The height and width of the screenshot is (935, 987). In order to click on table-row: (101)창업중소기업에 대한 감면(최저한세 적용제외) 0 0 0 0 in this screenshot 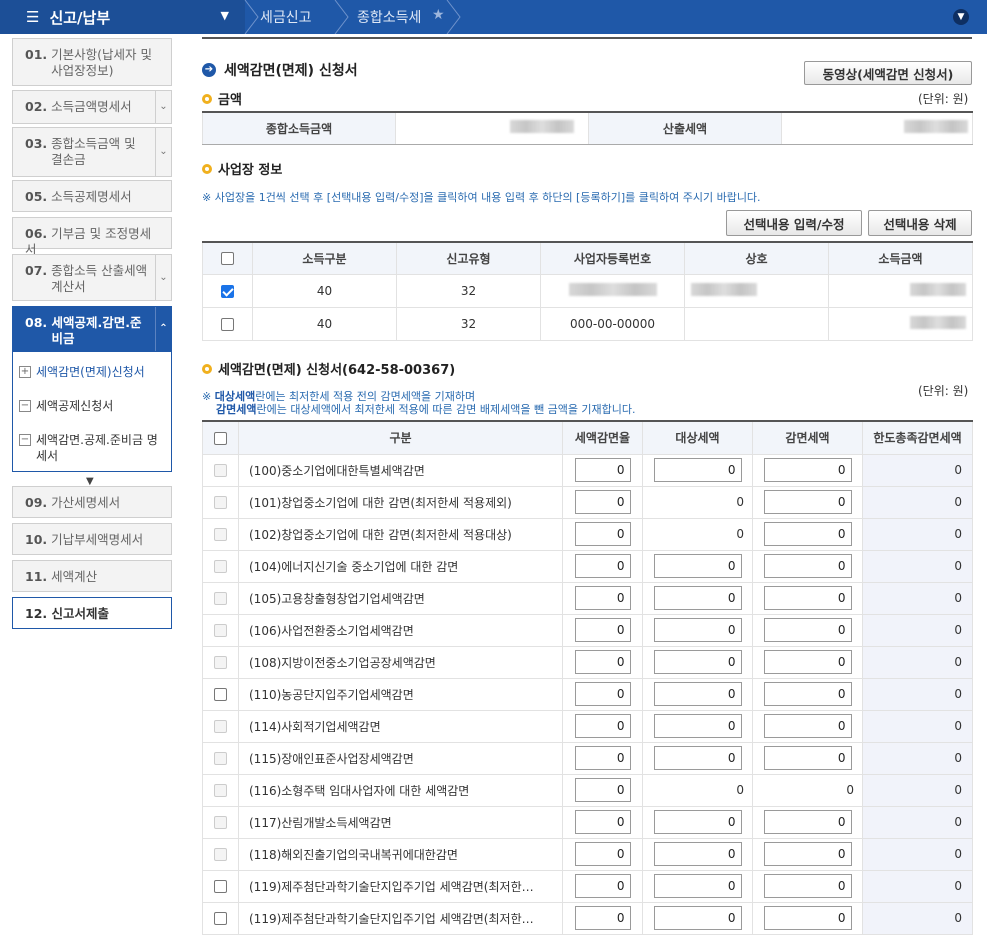, I will do `click(587, 502)`.